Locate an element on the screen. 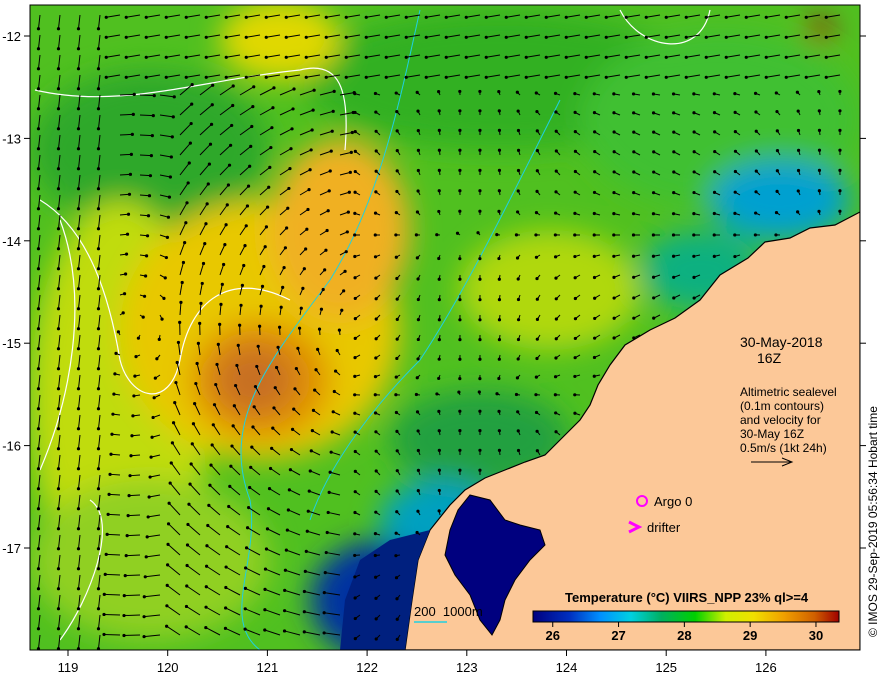 This screenshot has width=880, height=680. x-tick-label: 121 is located at coordinates (268, 667).